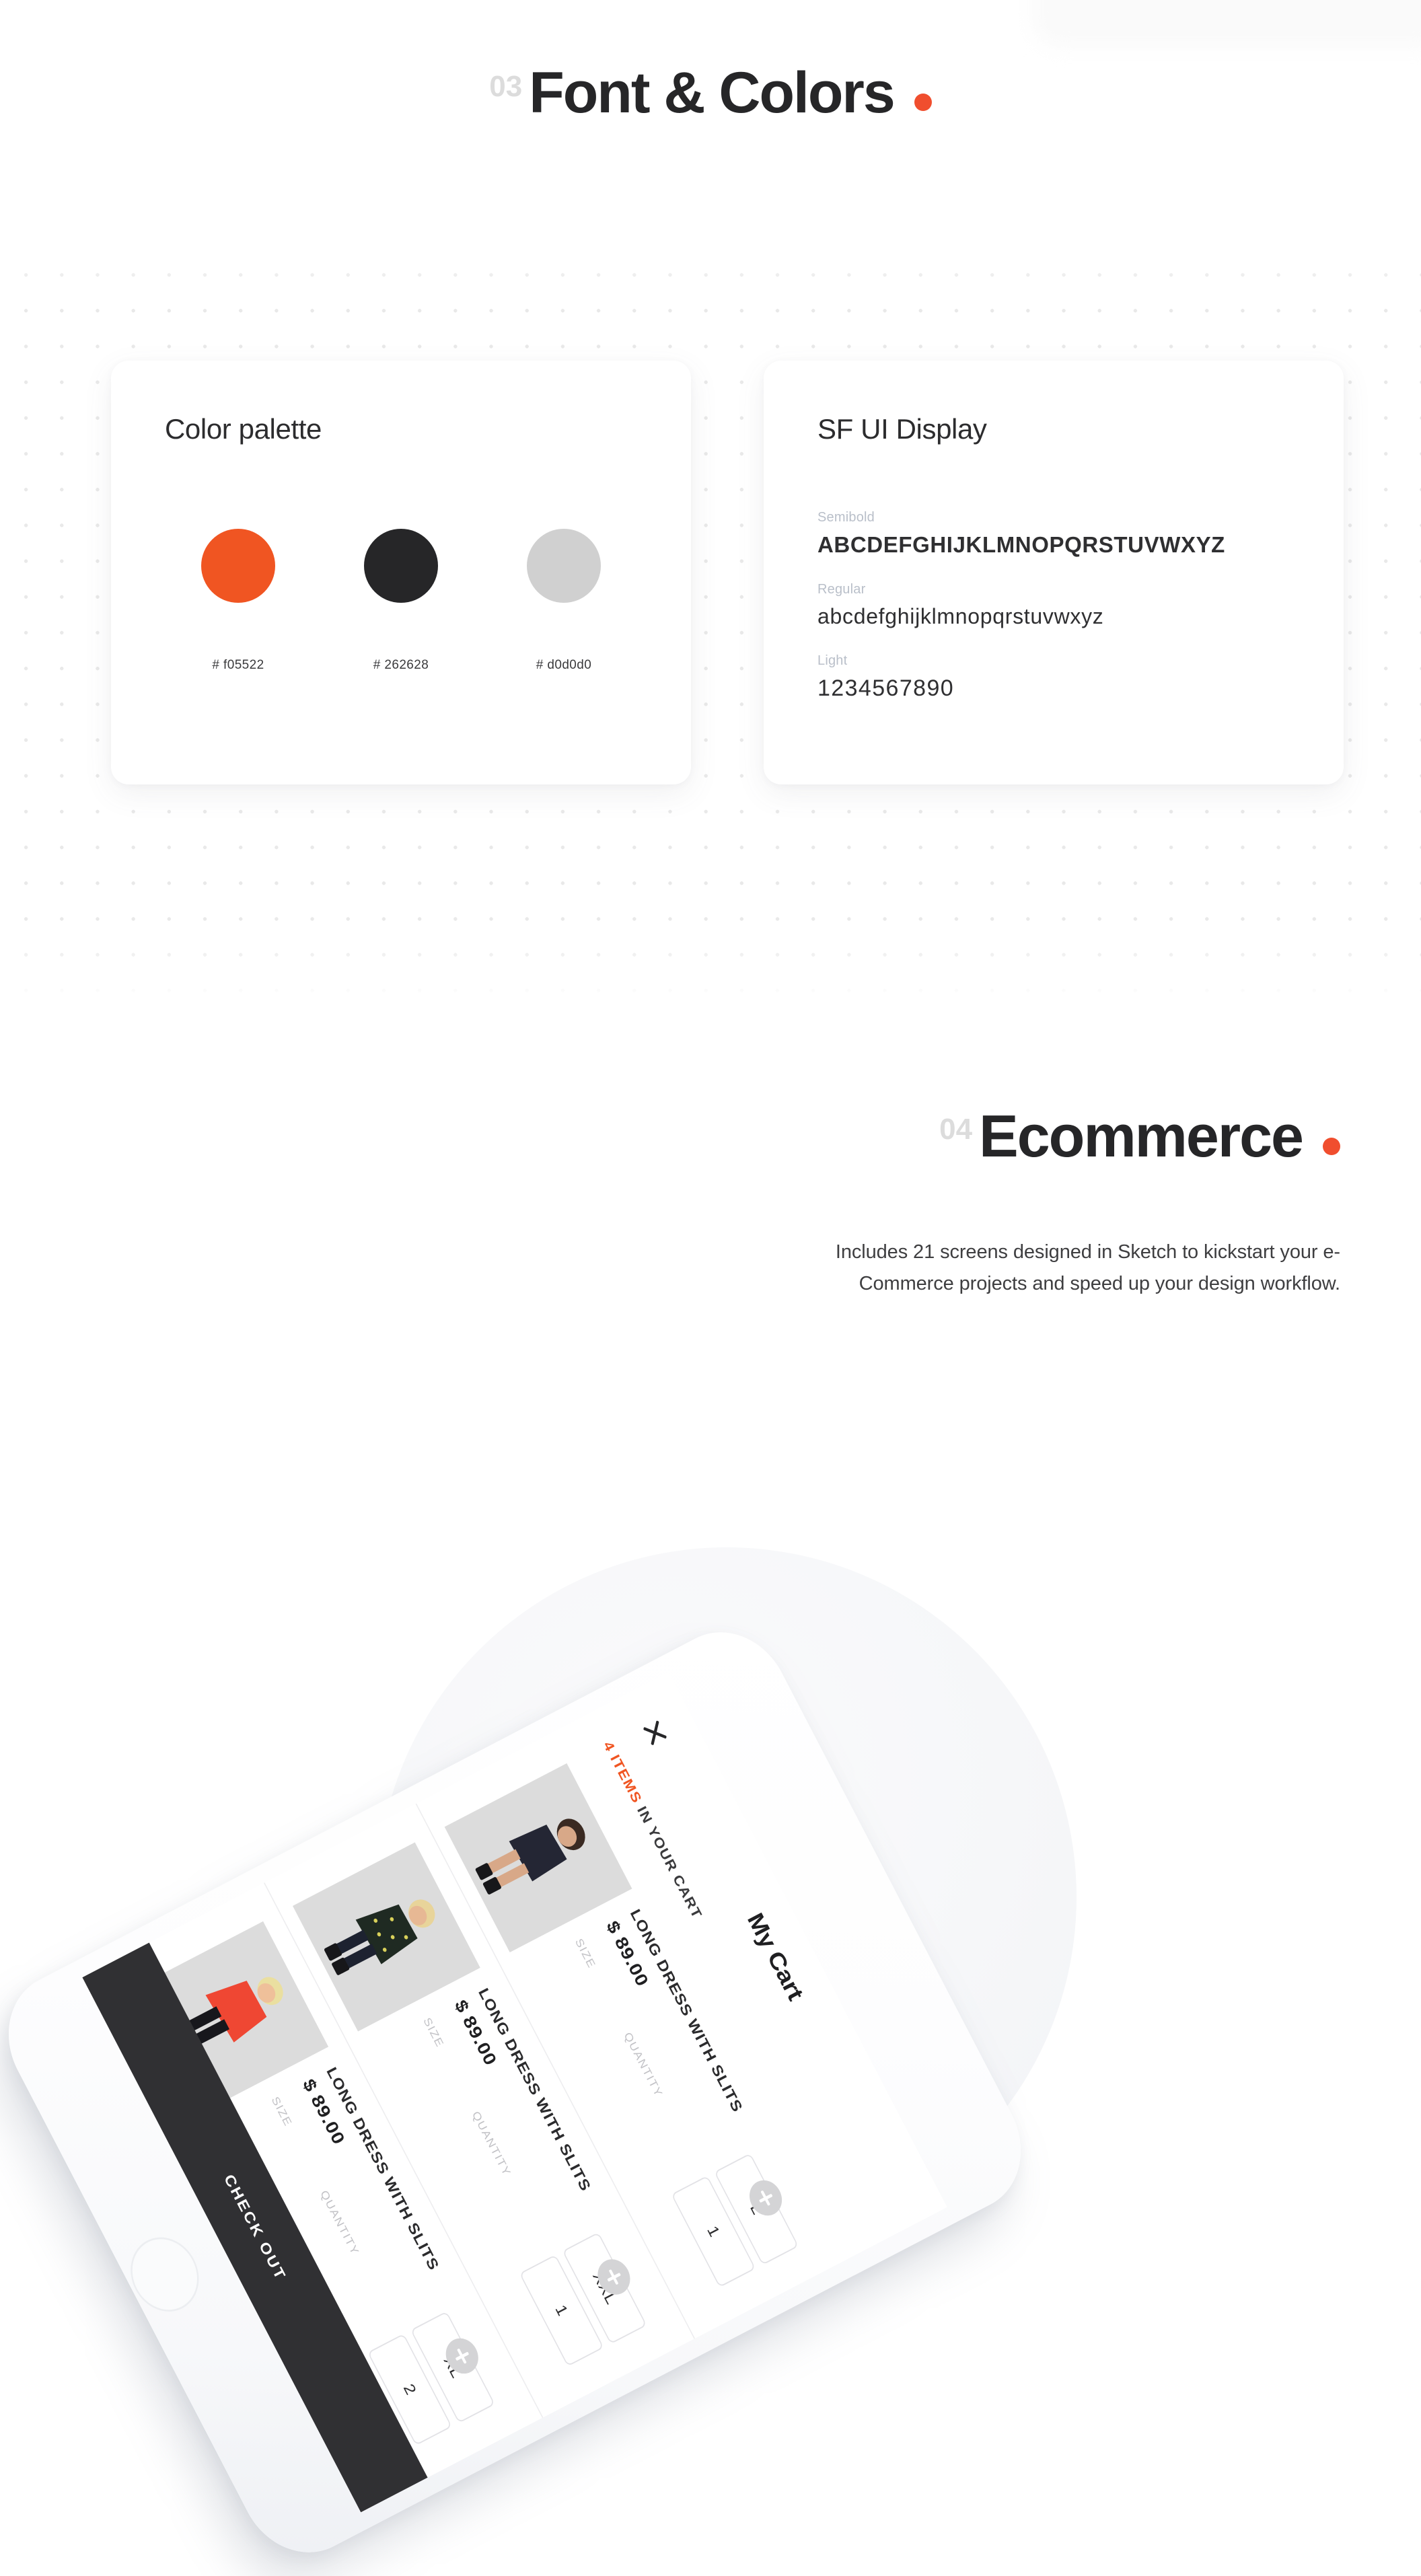 The image size is (1421, 2576). Describe the element at coordinates (1066, 677) in the screenshot. I see `specimen-item: Light 1234567890` at that location.